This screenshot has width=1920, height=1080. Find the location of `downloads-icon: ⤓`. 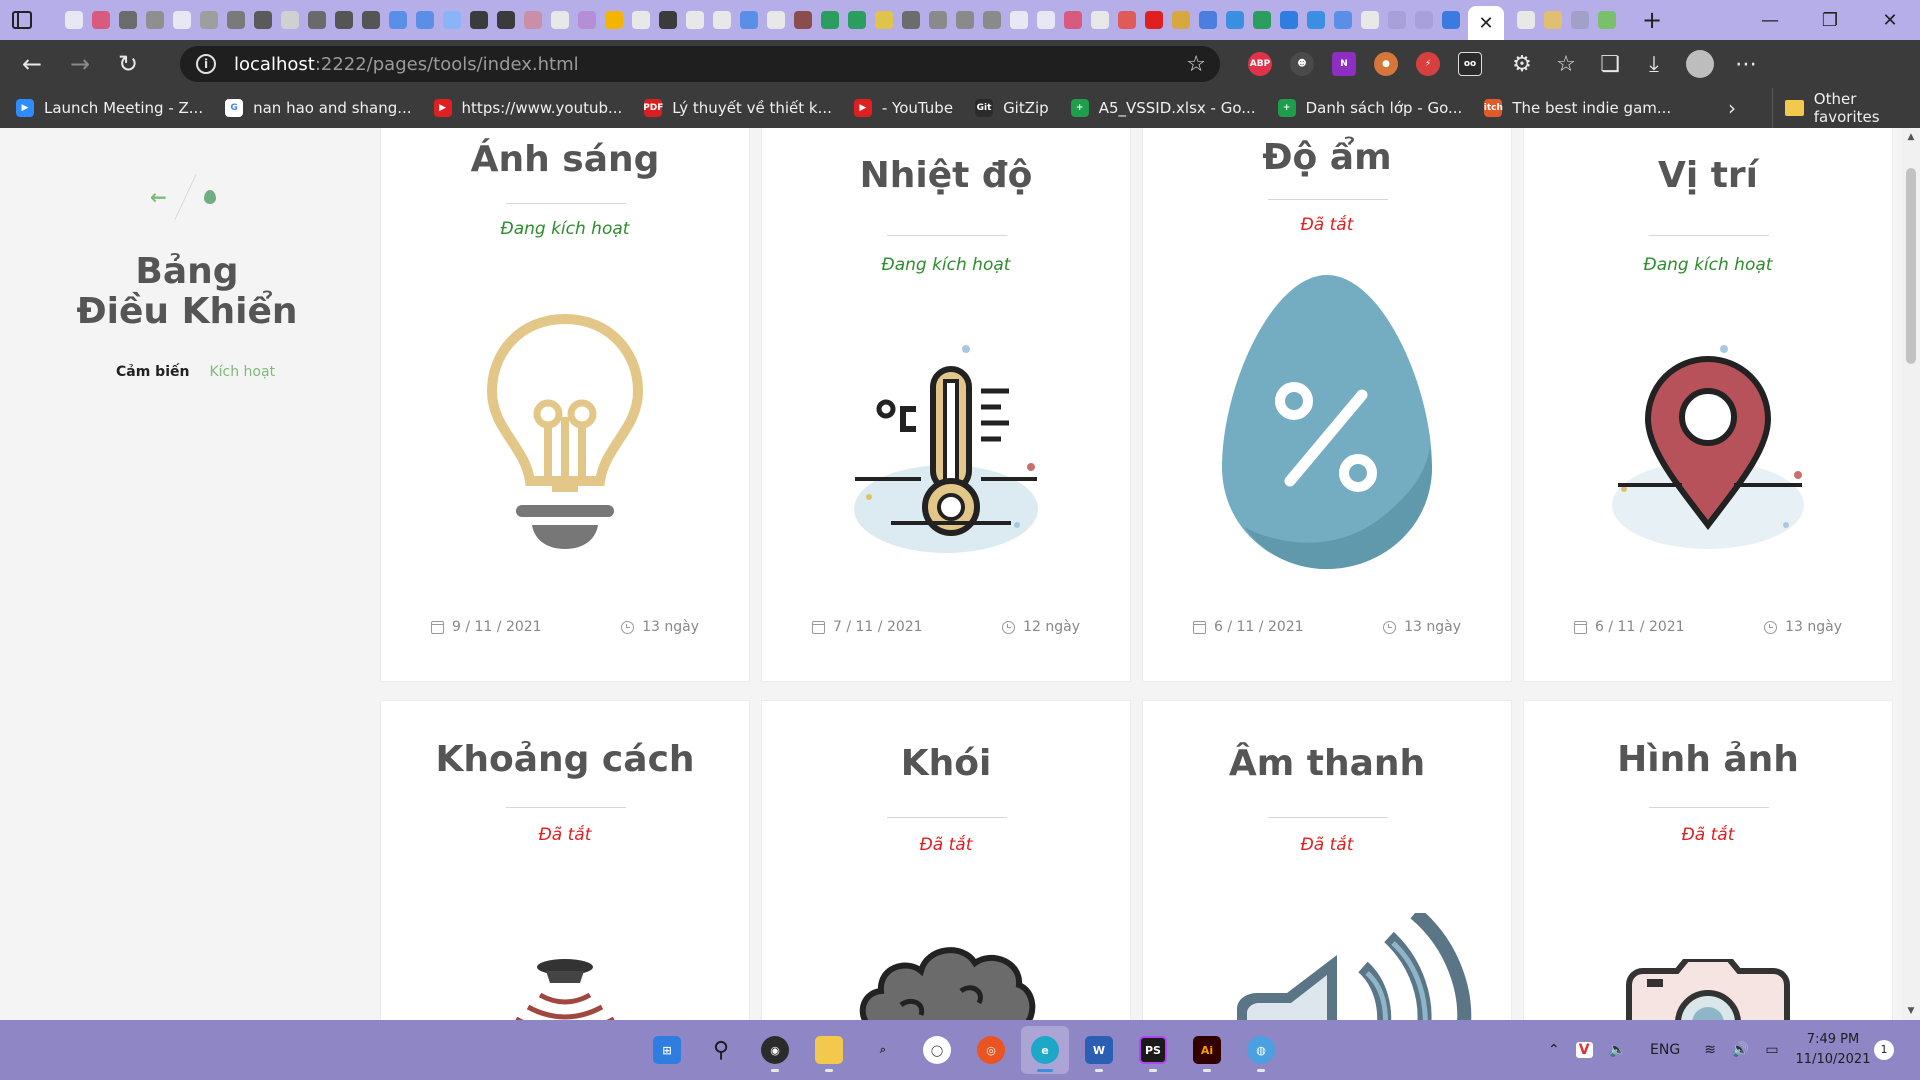

downloads-icon: ⤓ is located at coordinates (1654, 64).